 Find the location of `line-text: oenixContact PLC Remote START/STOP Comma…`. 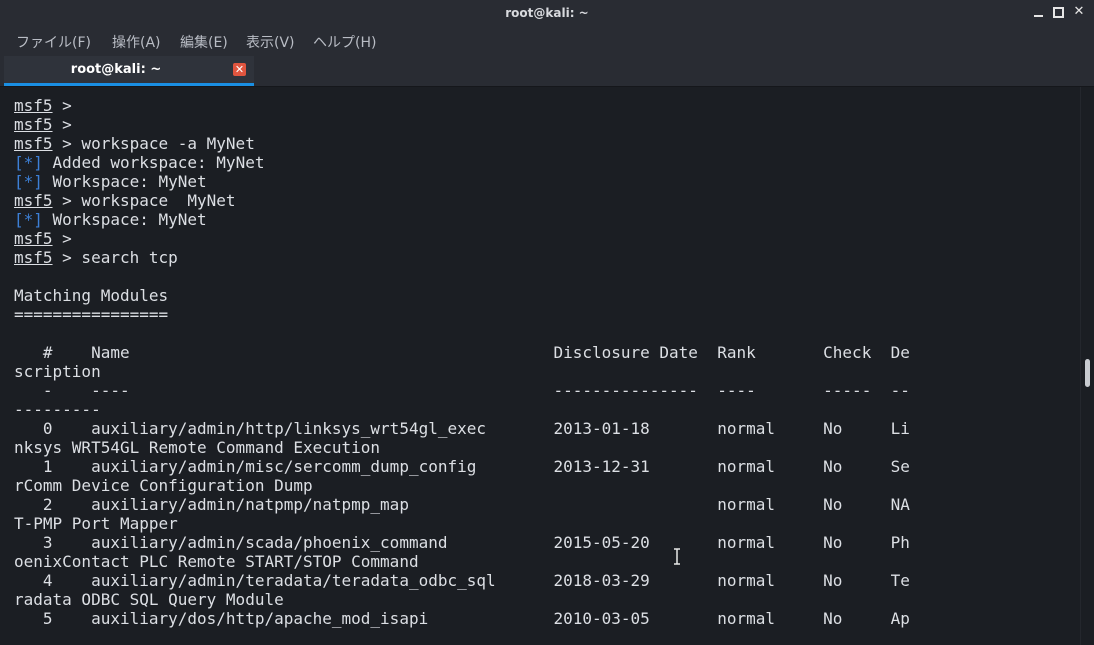

line-text: oenixContact PLC Remote START/STOP Comma… is located at coordinates (216, 561).